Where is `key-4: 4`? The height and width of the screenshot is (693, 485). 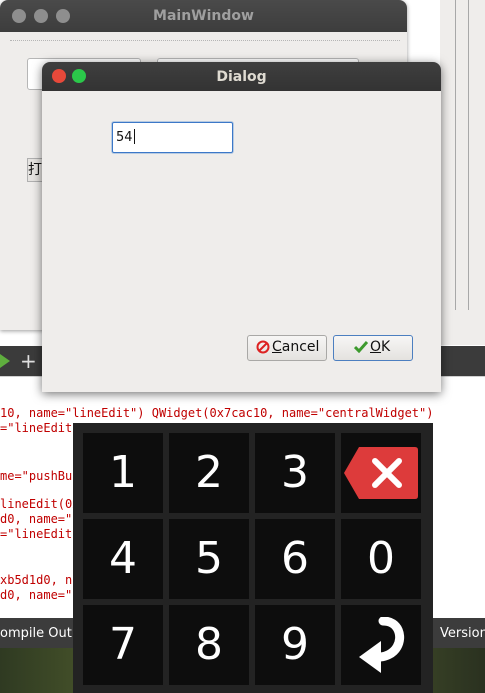 key-4: 4 is located at coordinates (123, 559).